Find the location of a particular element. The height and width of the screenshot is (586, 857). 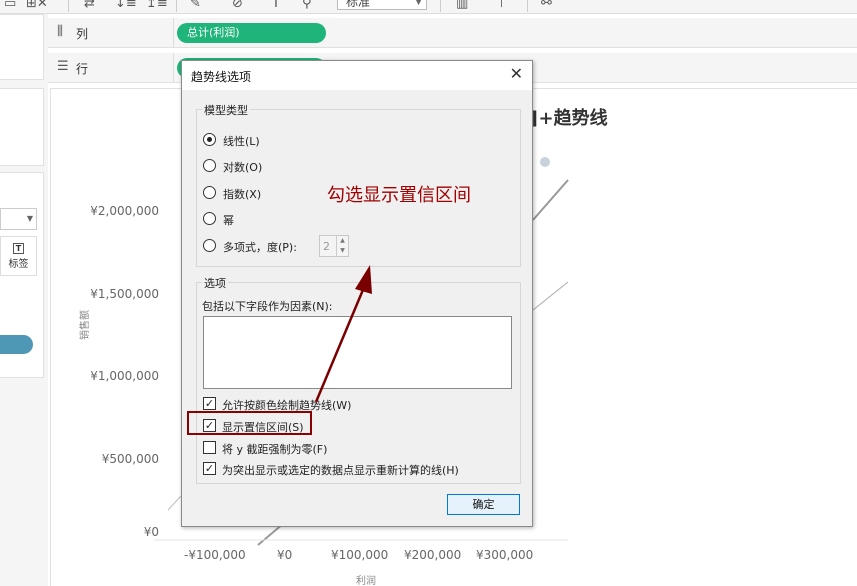

data-source-icon: ▭ is located at coordinates (10, 5).